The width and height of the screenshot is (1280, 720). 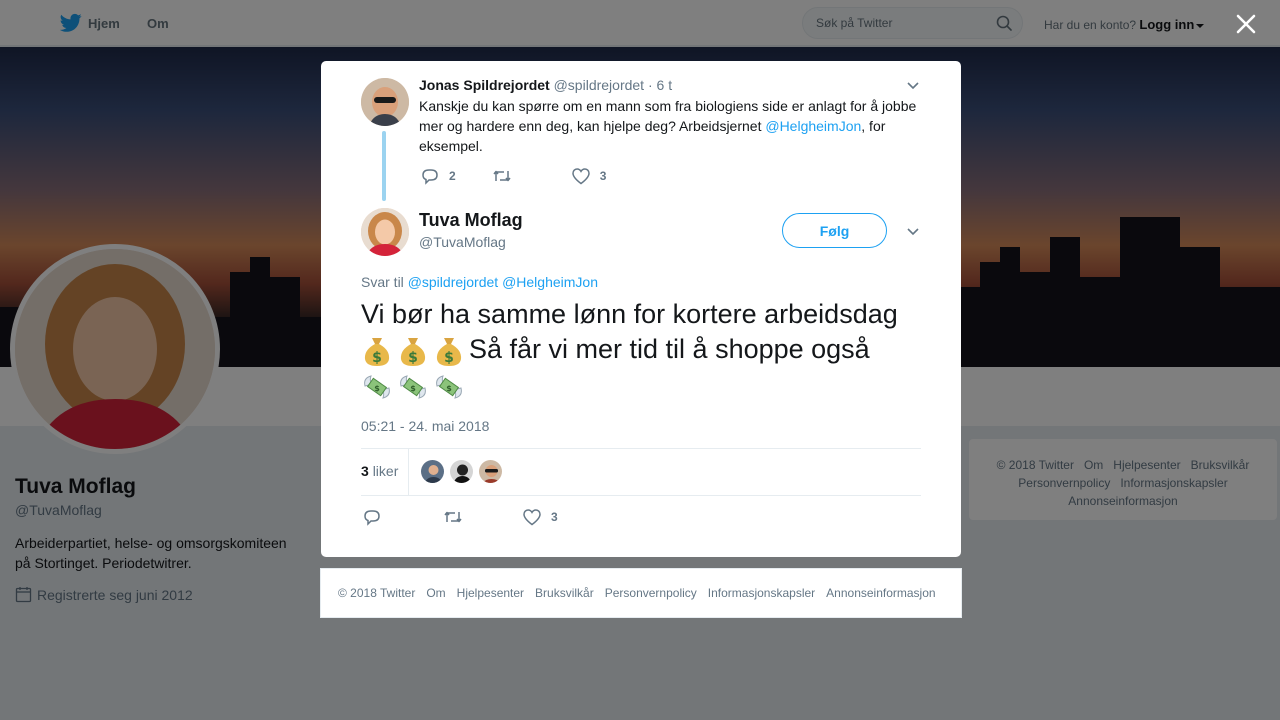 I want to click on parent-tweet-header: Jonas Spildrejordet @spildrejordet · 6 t, so click(x=545, y=85).